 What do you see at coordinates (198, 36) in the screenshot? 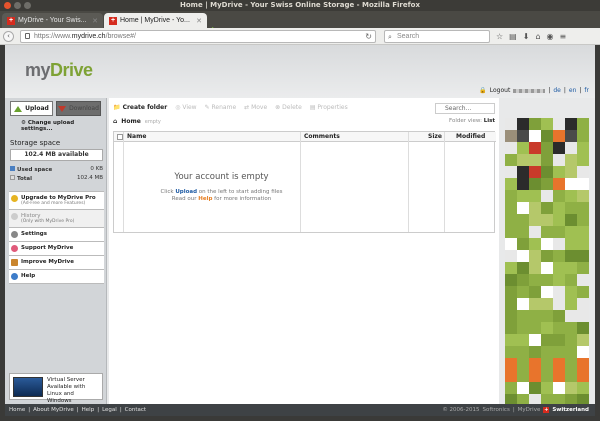
I see `url-bar: https://www.mydrive.ch/browse#/ ↻` at bounding box center [198, 36].